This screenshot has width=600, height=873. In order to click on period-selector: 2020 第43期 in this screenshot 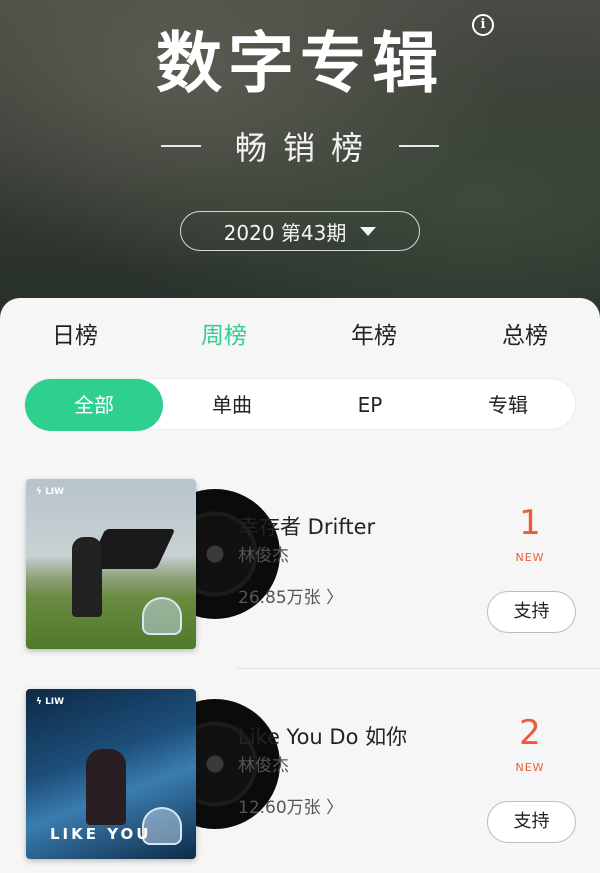, I will do `click(300, 231)`.